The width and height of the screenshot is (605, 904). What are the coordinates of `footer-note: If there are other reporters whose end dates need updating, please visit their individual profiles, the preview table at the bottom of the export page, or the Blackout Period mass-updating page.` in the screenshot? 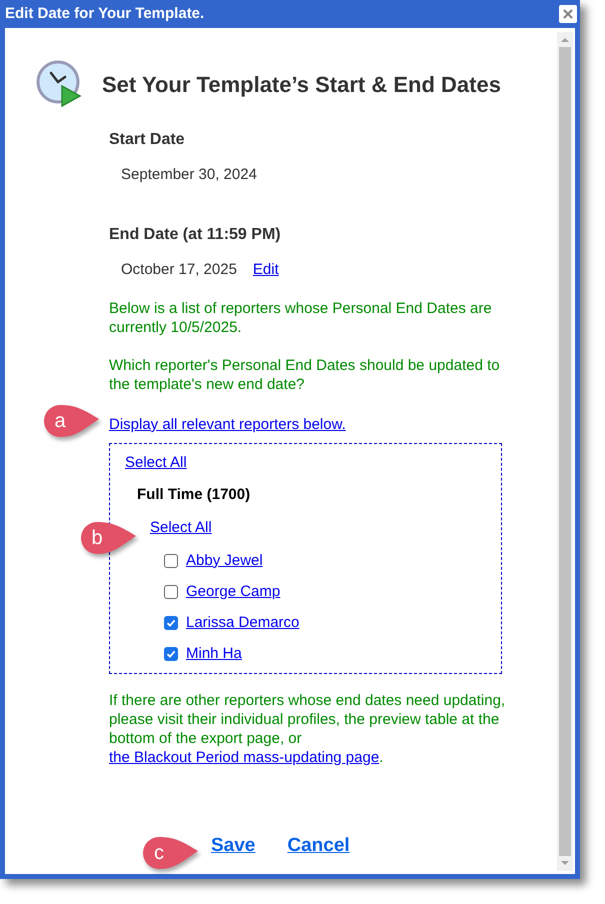 It's located at (307, 728).